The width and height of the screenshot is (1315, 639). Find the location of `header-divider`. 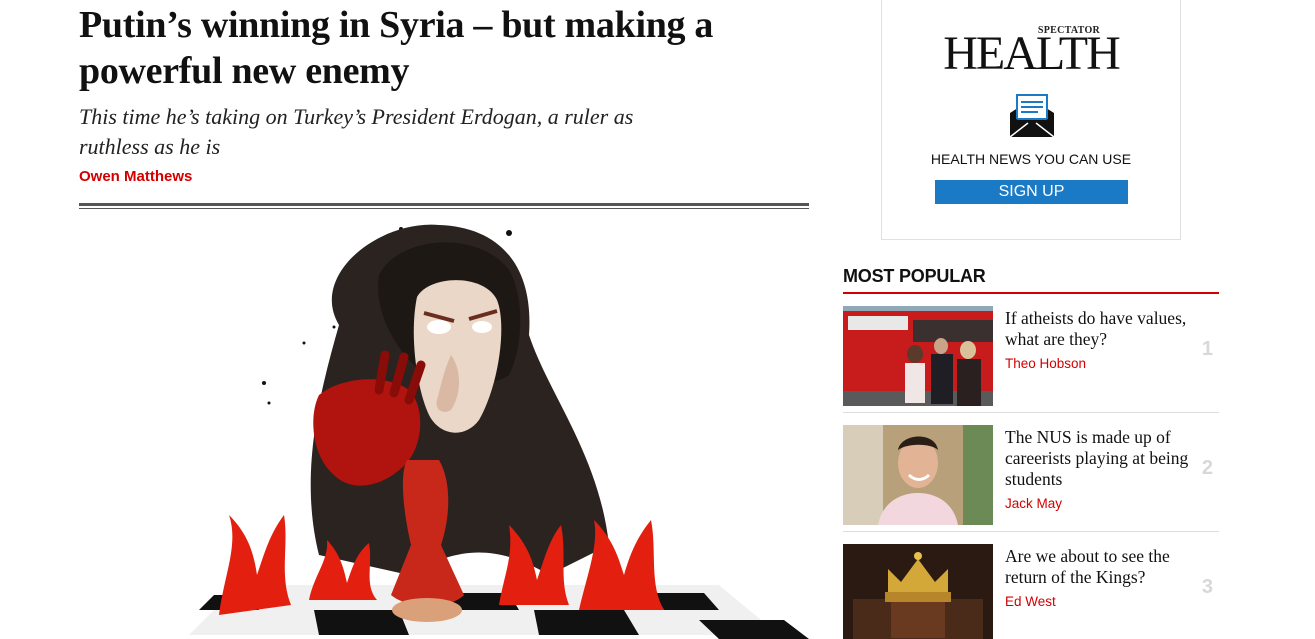

header-divider is located at coordinates (444, 206).